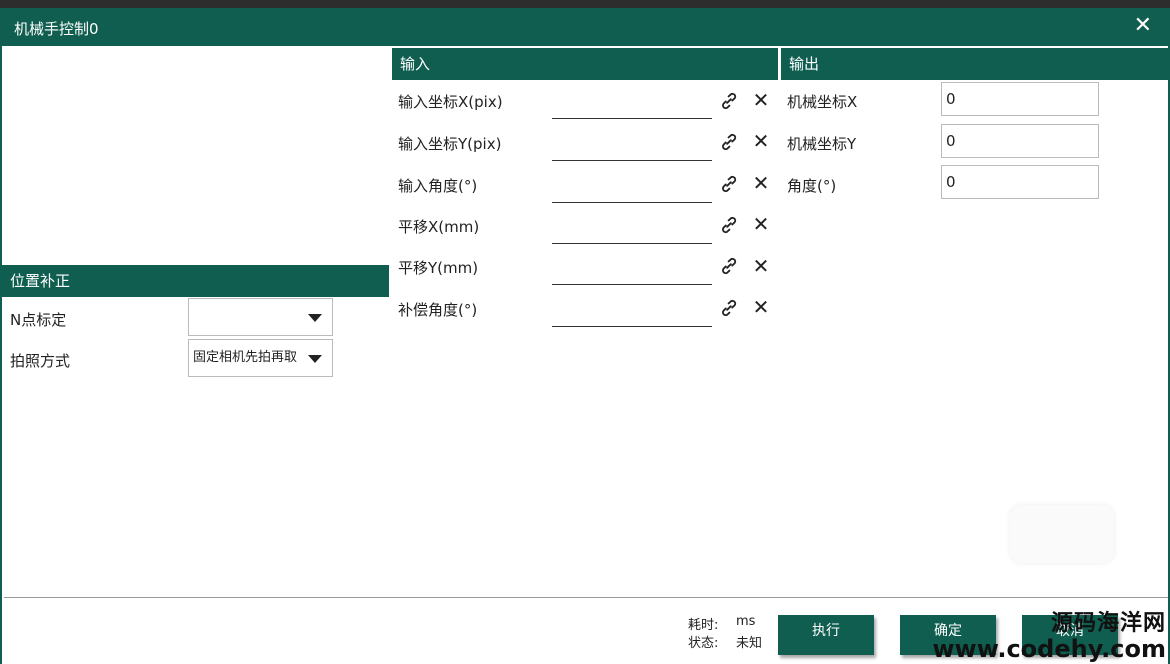  Describe the element at coordinates (1049, 633) in the screenshot. I see `watermark: 源码海洋网 www.codehy.com` at that location.